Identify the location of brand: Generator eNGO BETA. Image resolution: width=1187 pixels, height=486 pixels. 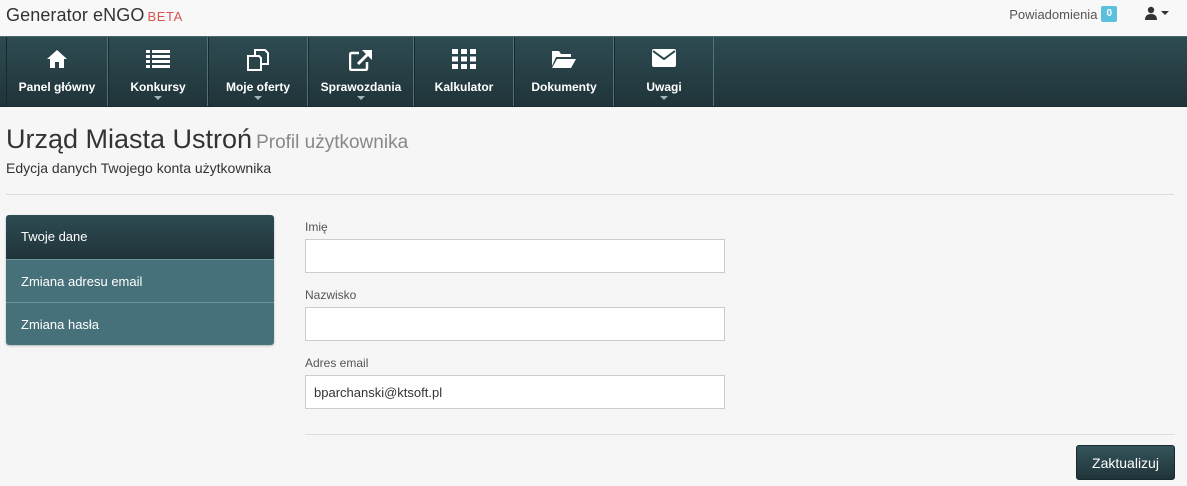
(94, 15).